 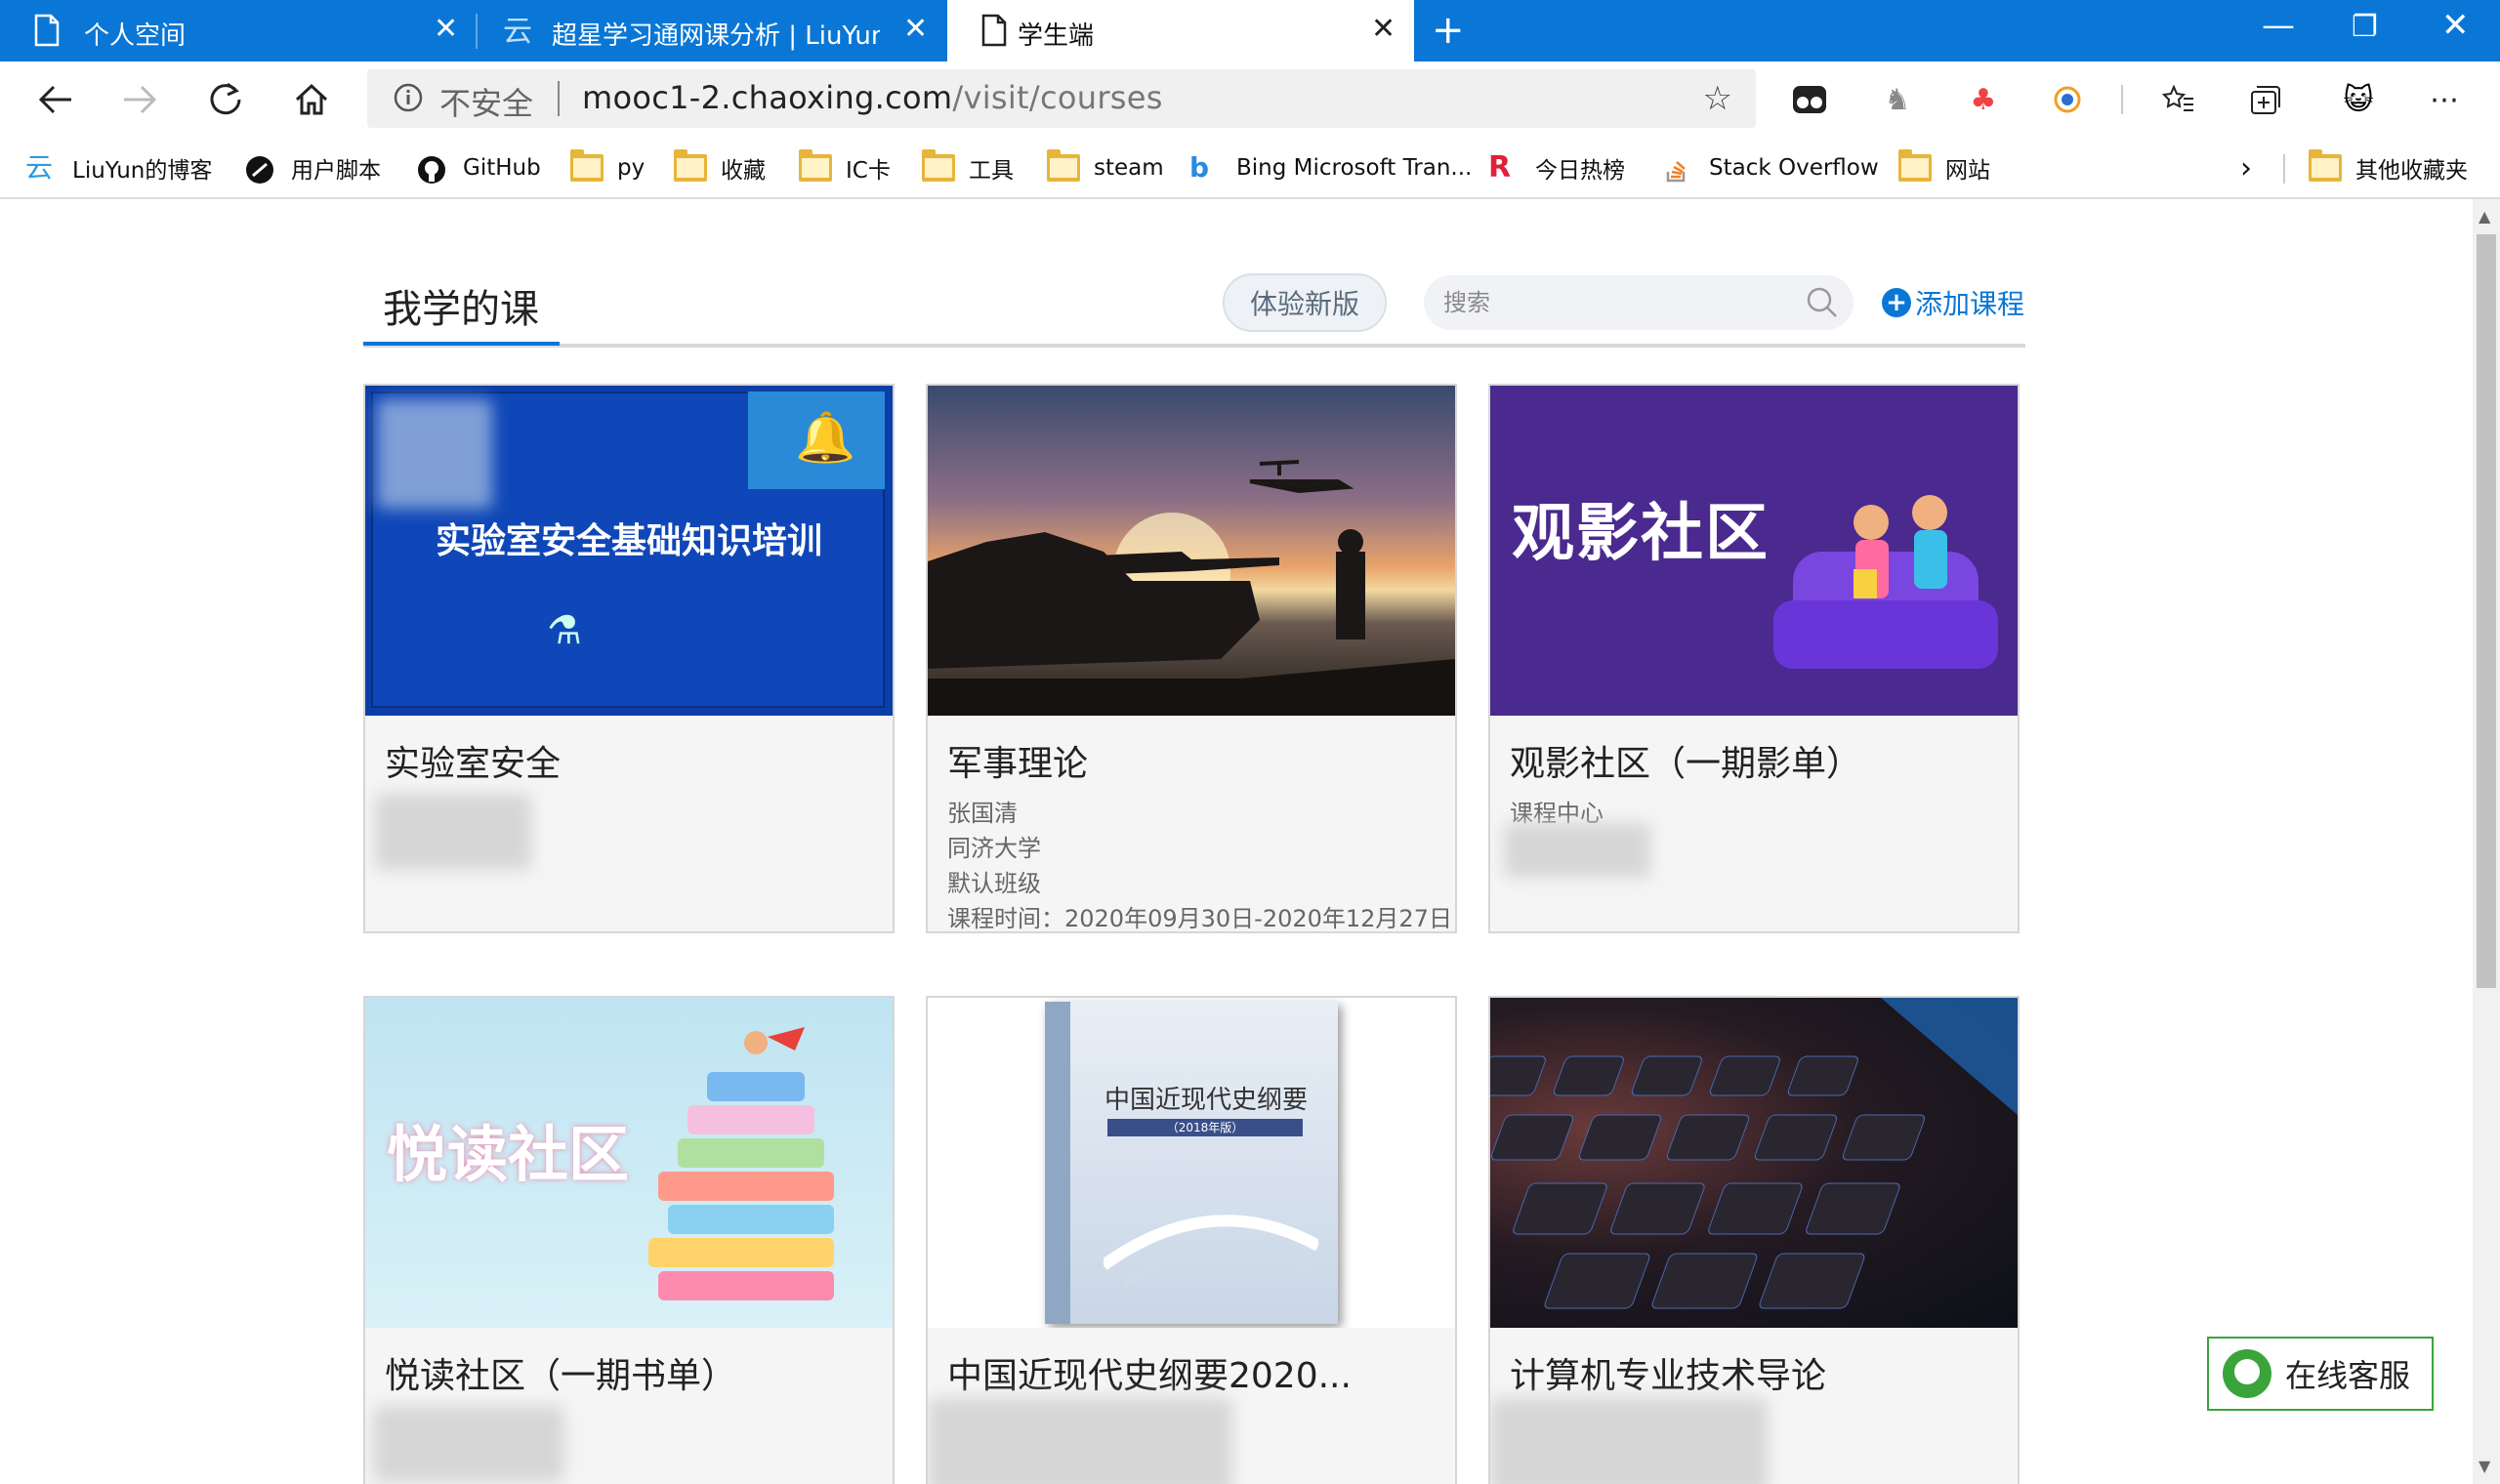 I want to click on bookmark-label: 其他收藏夹, so click(x=2411, y=171).